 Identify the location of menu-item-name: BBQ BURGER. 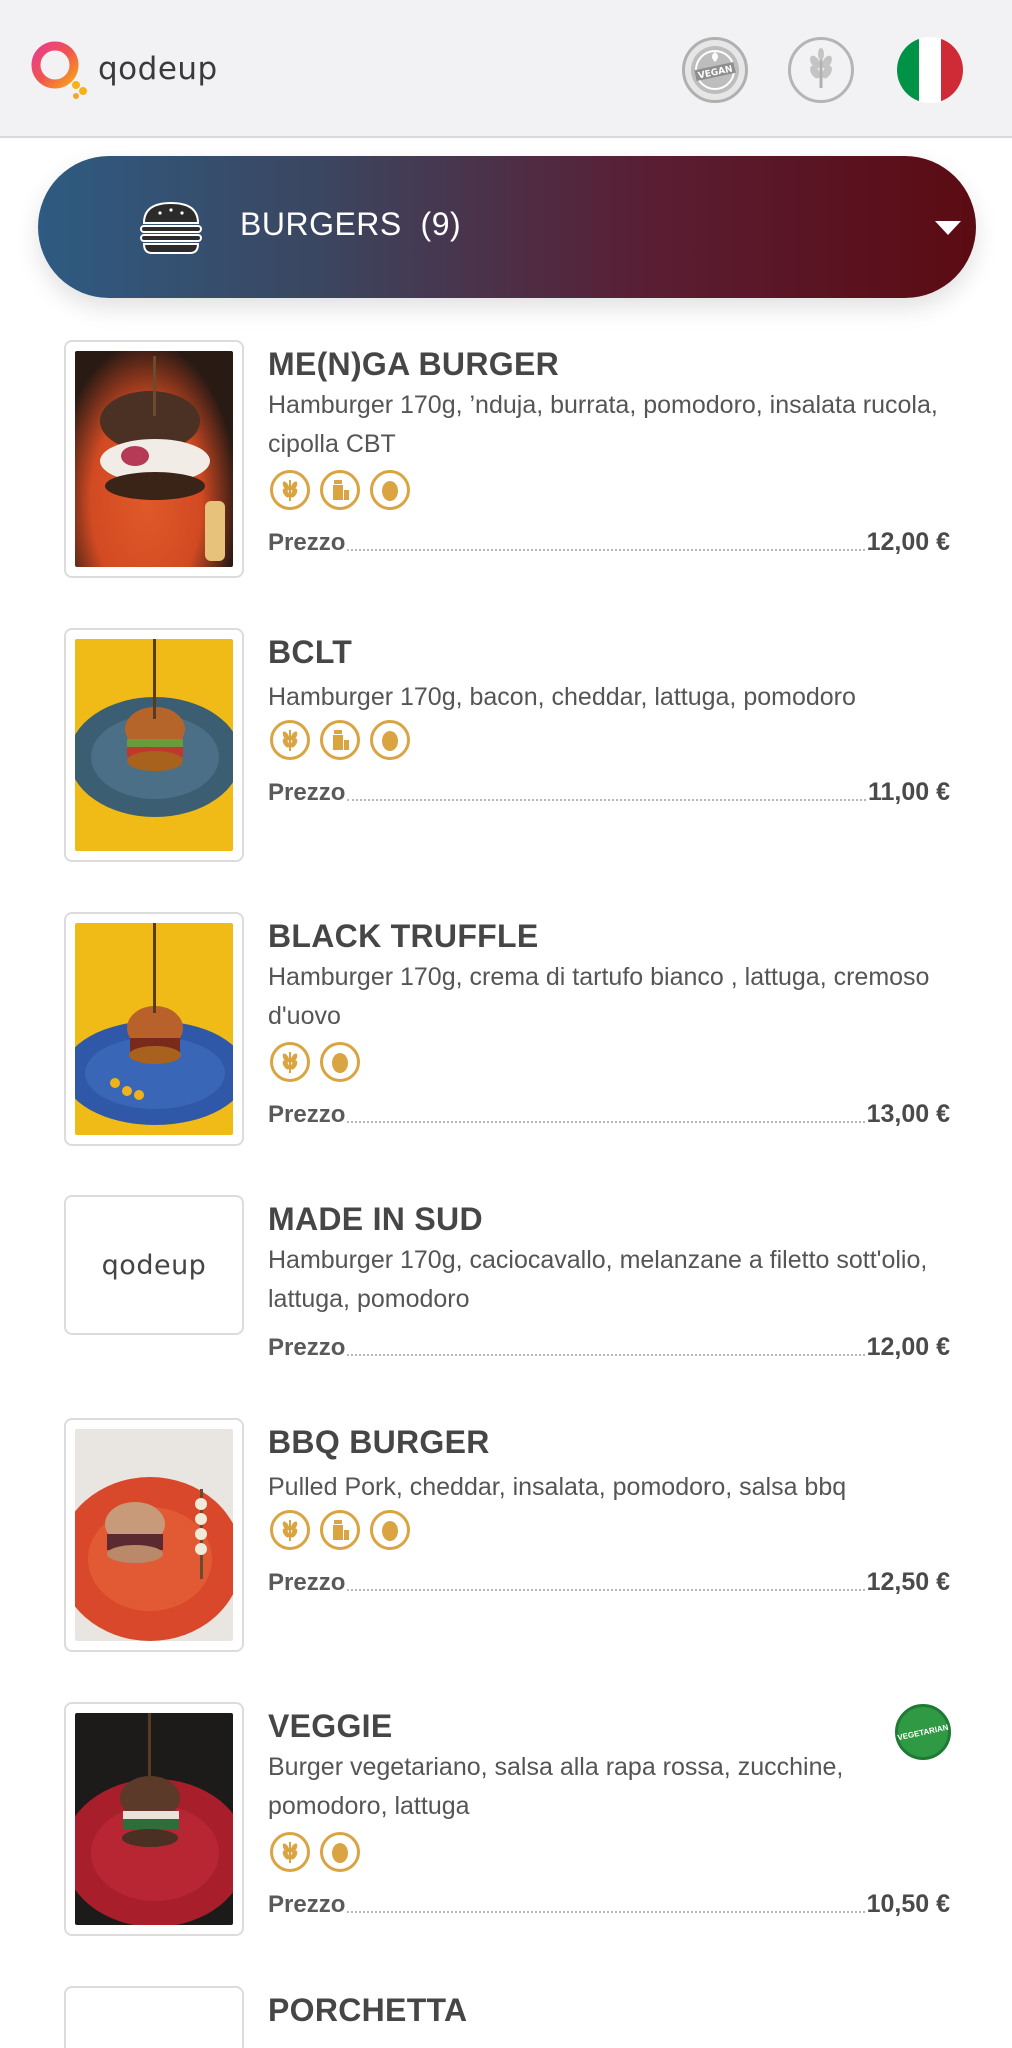
(379, 1442).